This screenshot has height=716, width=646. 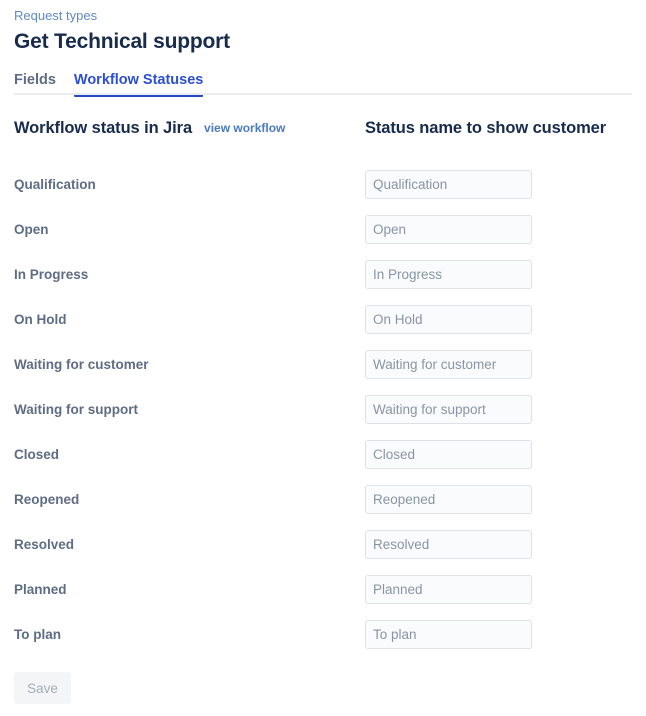 I want to click on page-title: Get Technical support, so click(x=122, y=41).